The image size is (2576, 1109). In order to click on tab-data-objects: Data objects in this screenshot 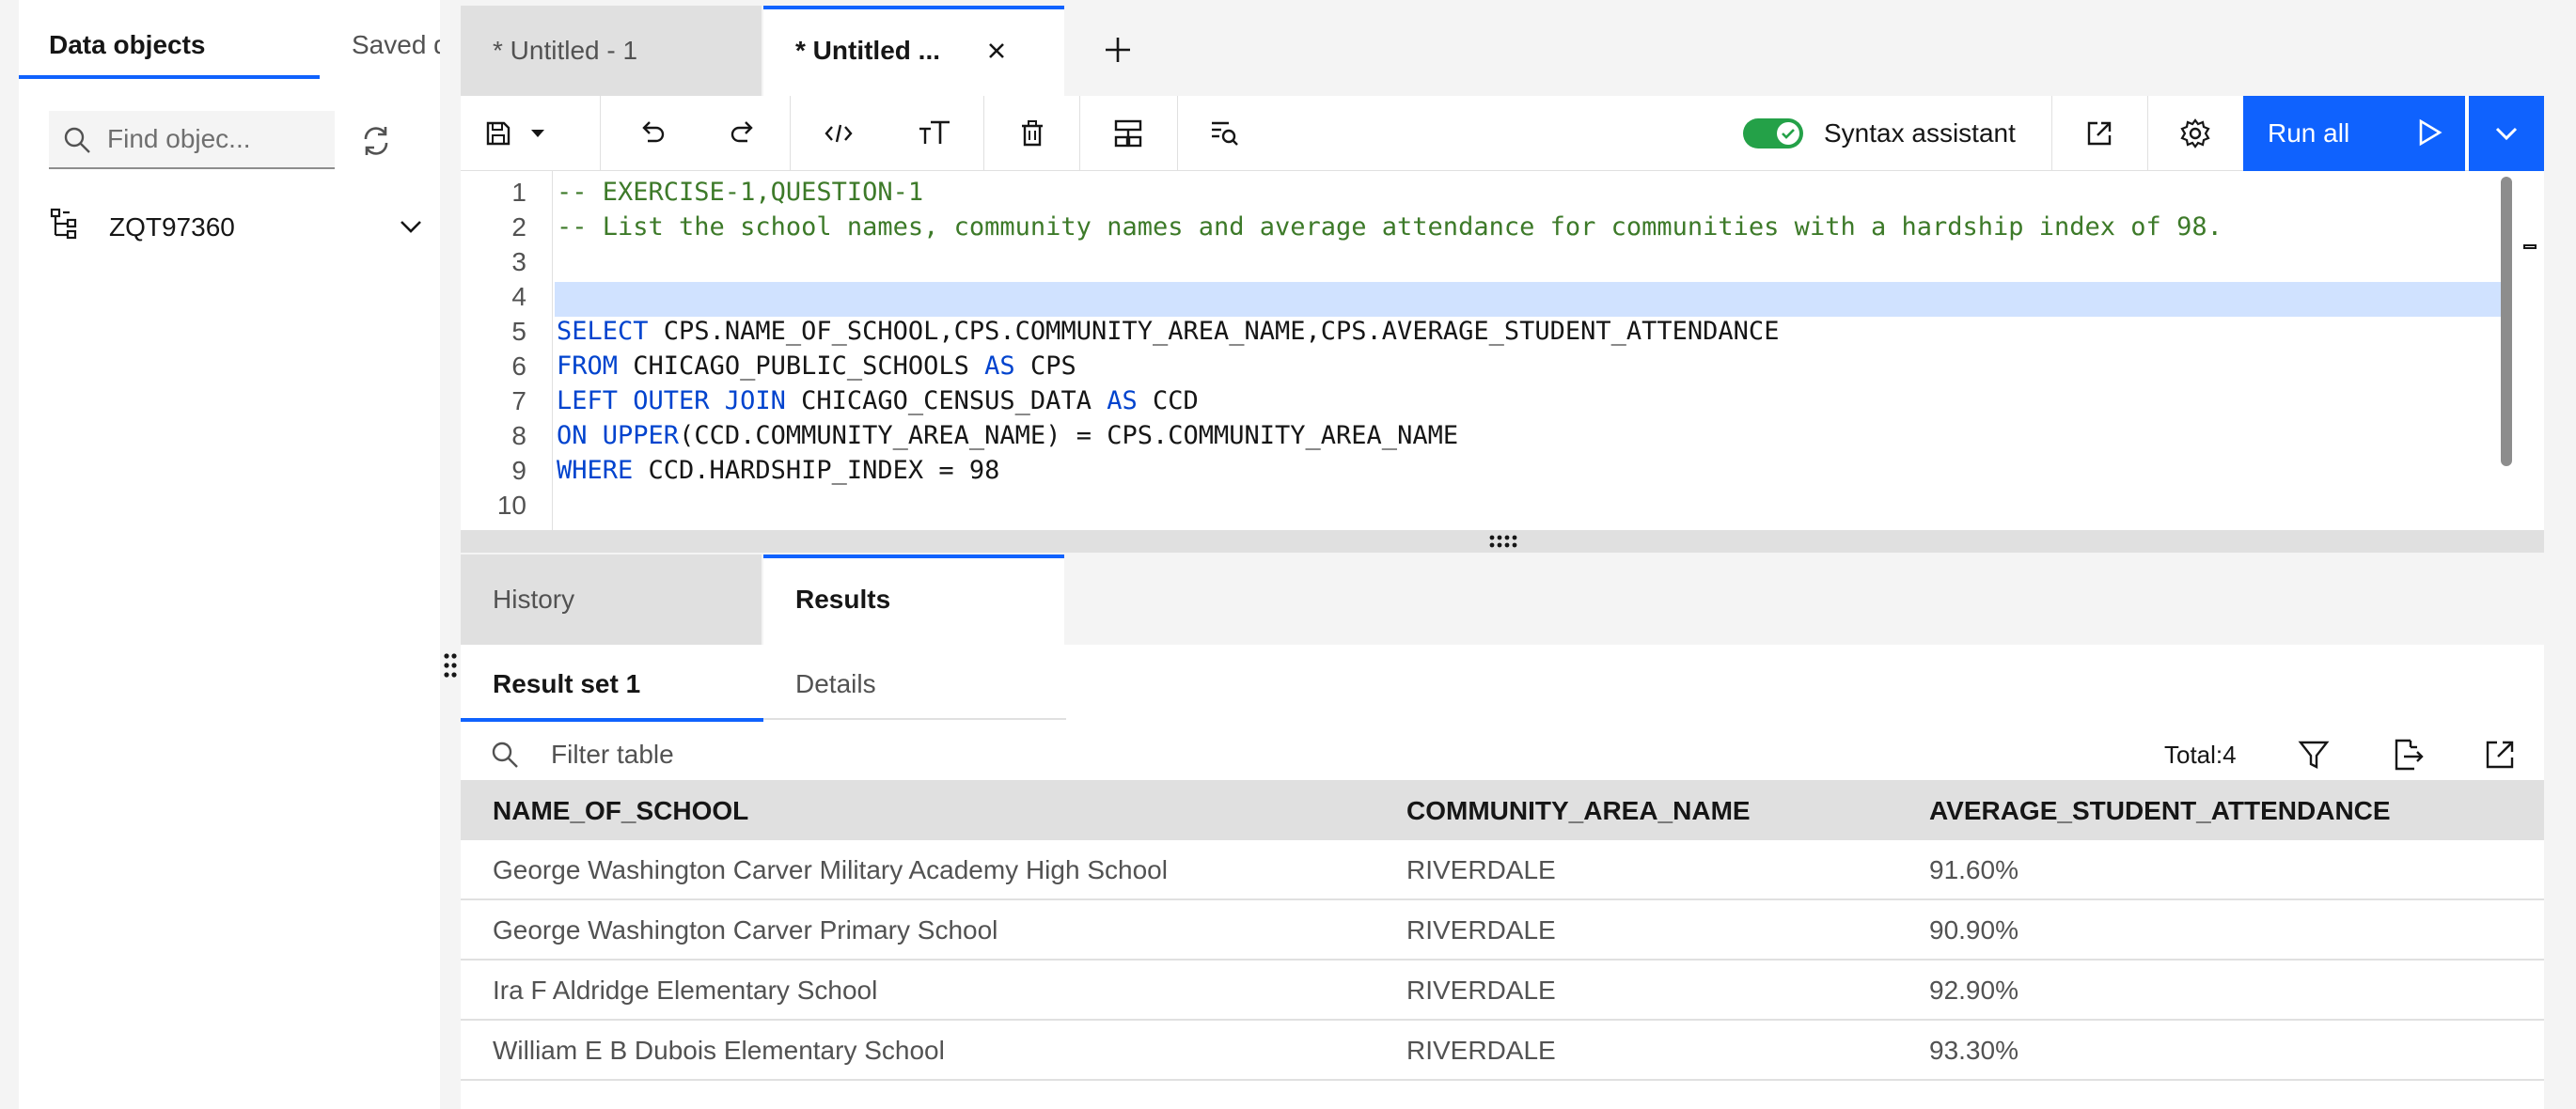, I will do `click(170, 40)`.